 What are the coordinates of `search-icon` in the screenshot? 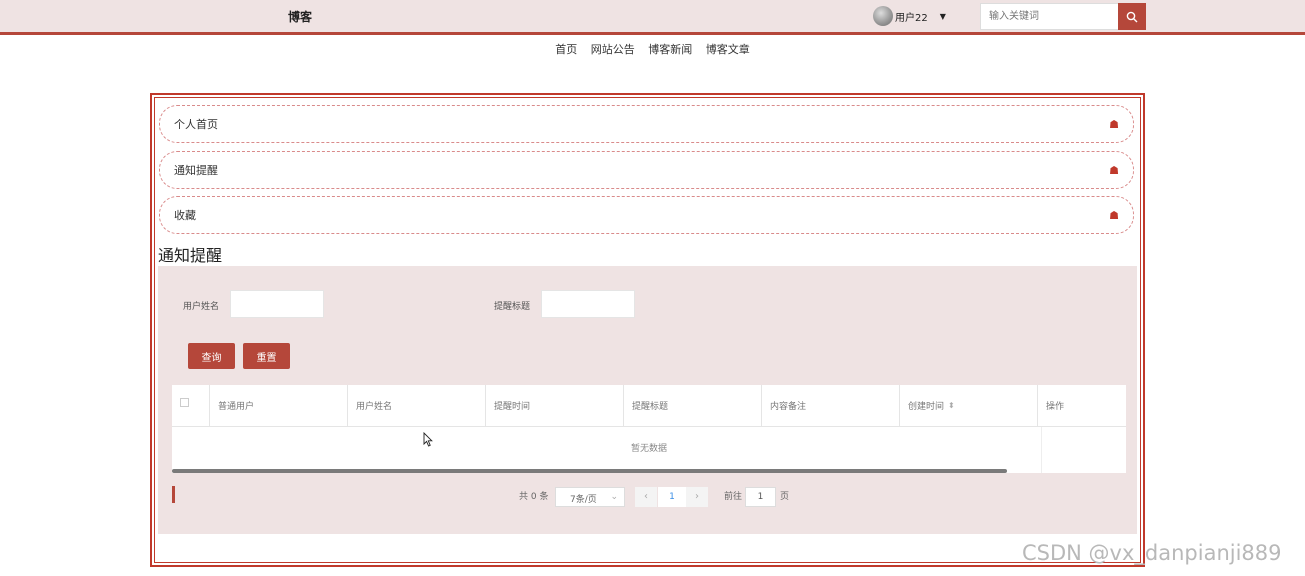 It's located at (1132, 16).